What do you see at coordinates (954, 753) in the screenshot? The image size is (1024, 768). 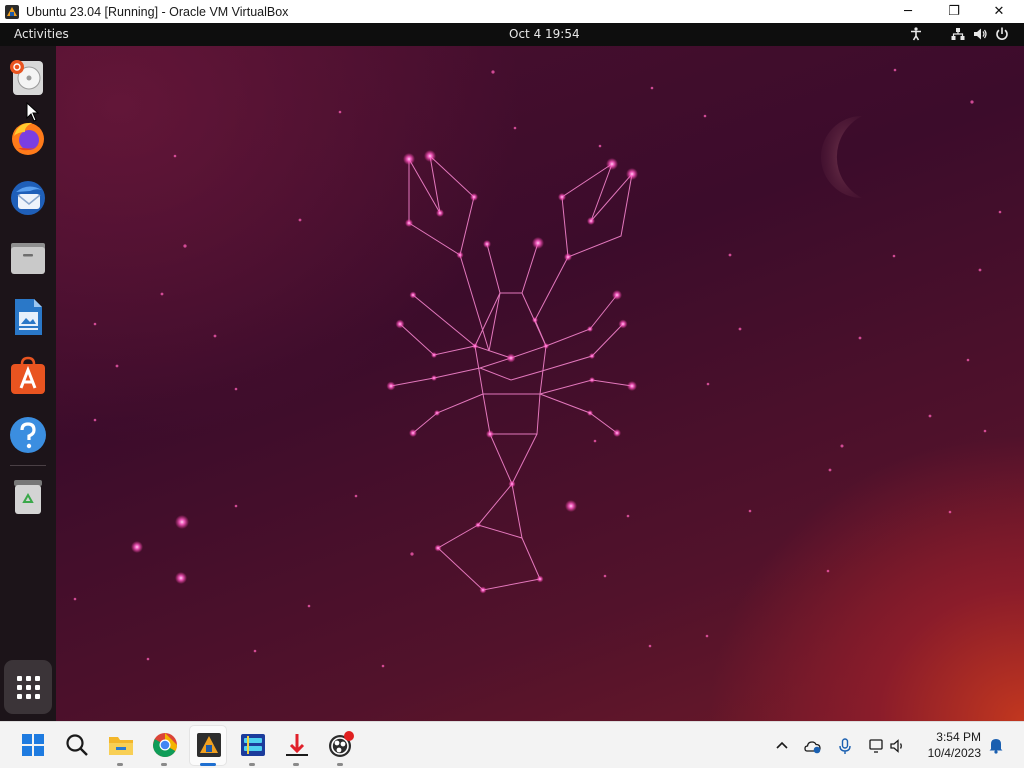 I see `taskbar-date: 10/4/2023` at bounding box center [954, 753].